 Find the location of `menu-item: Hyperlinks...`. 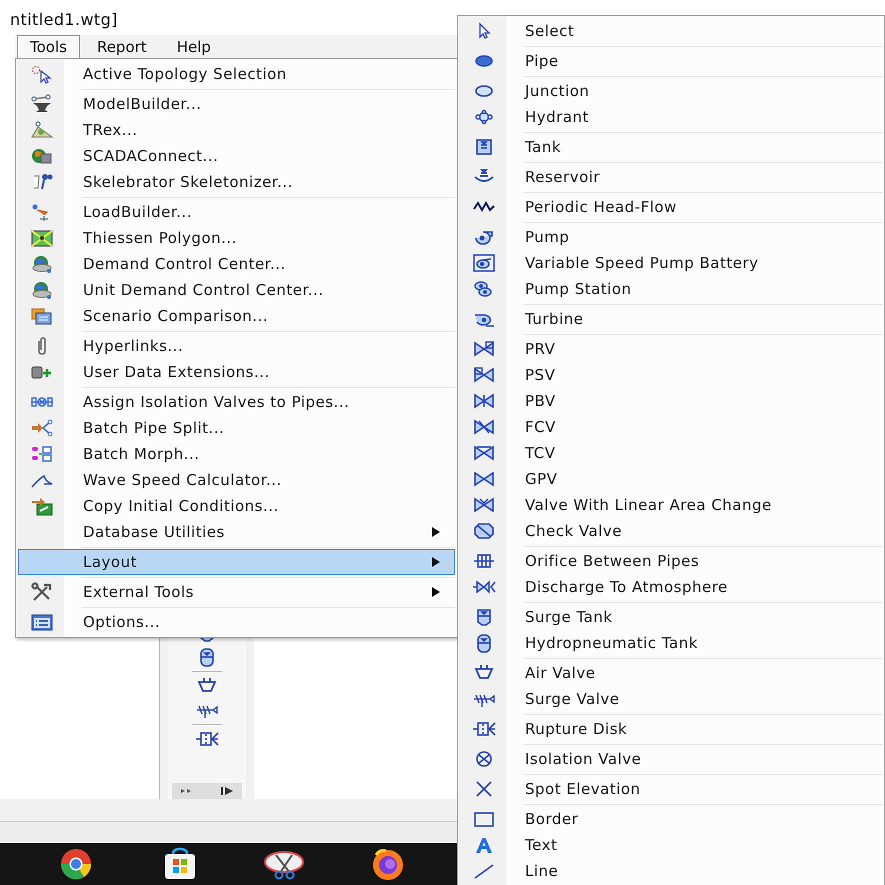

menu-item: Hyperlinks... is located at coordinates (236, 346).